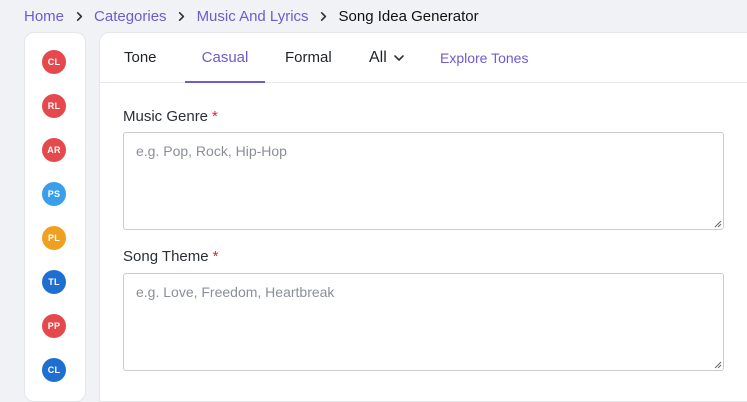 The image size is (747, 402). I want to click on chevron-down-icon, so click(399, 58).